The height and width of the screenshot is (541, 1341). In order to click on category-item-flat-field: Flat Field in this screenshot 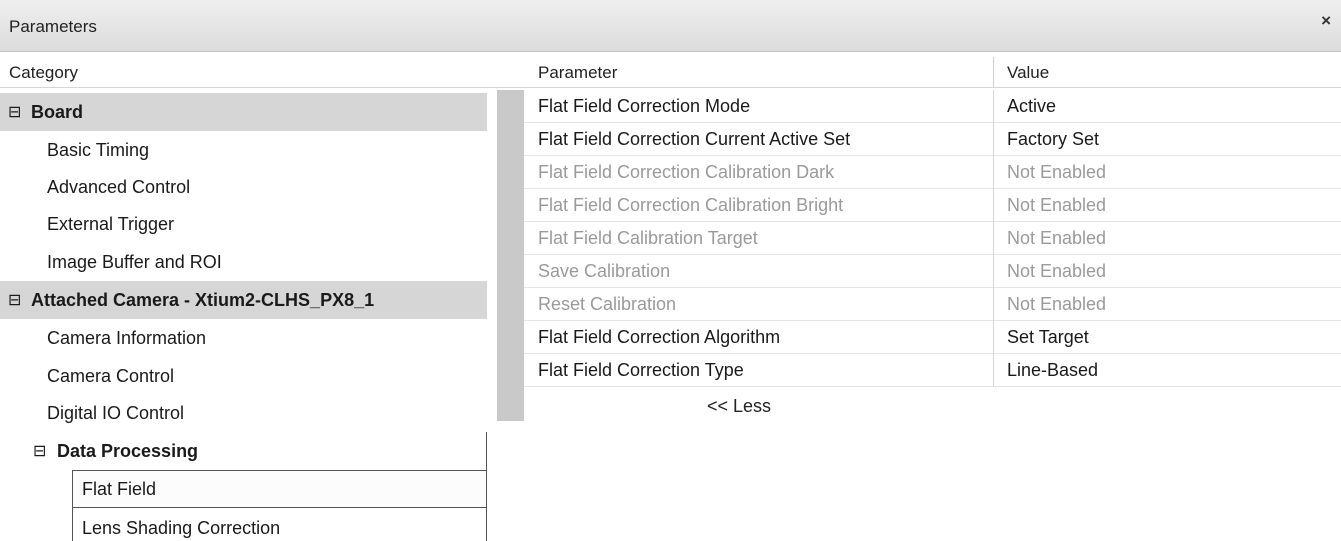, I will do `click(279, 489)`.